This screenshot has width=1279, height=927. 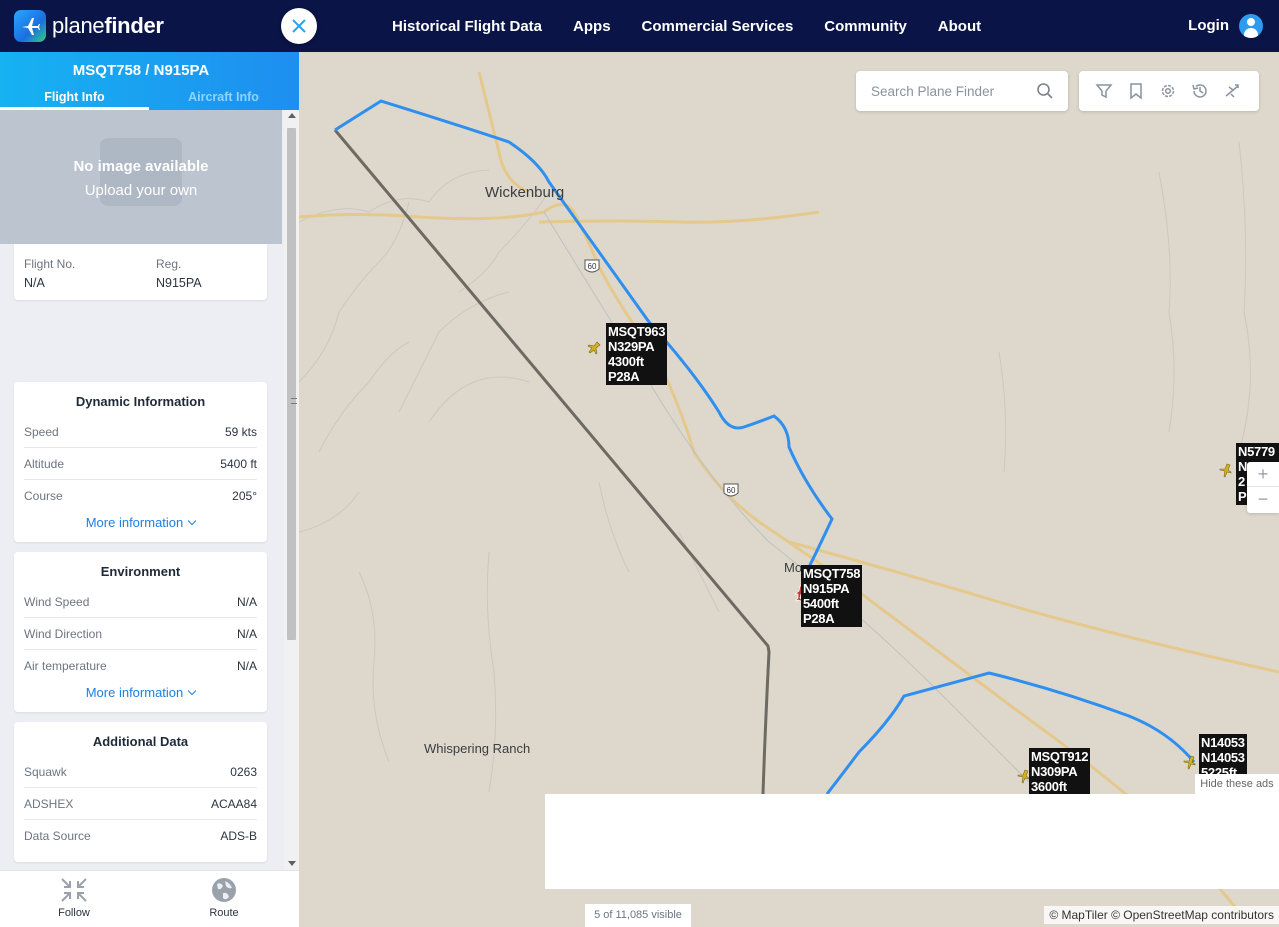 I want to click on upload-link: Upload your own, so click(x=141, y=190).